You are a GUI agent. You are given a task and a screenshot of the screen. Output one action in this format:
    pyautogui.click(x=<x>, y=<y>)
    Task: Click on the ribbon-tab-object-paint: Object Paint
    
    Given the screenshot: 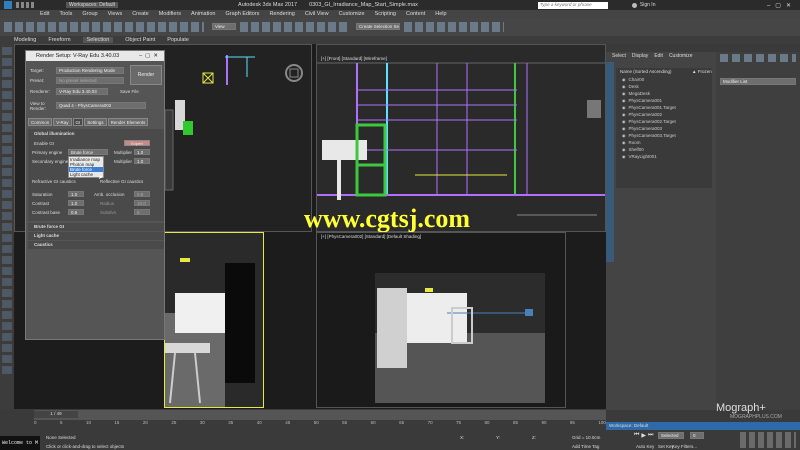 What is the action you would take?
    pyautogui.click(x=140, y=40)
    